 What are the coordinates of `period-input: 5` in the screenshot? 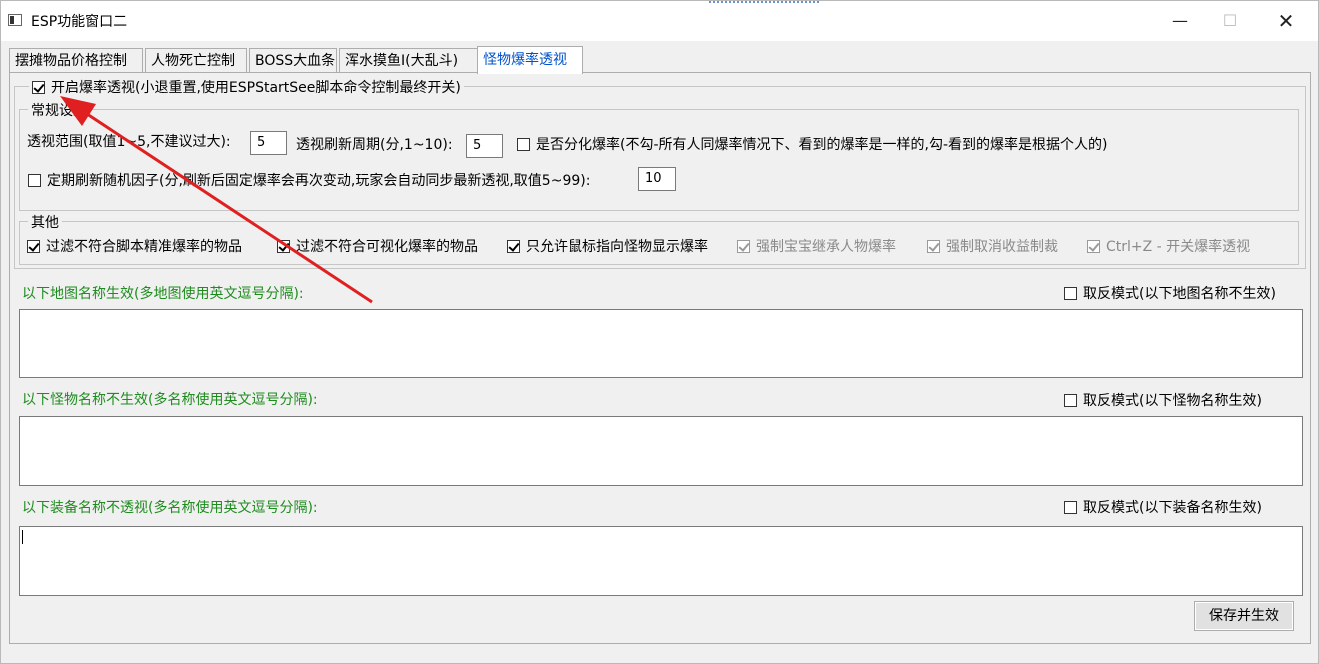 It's located at (484, 146).